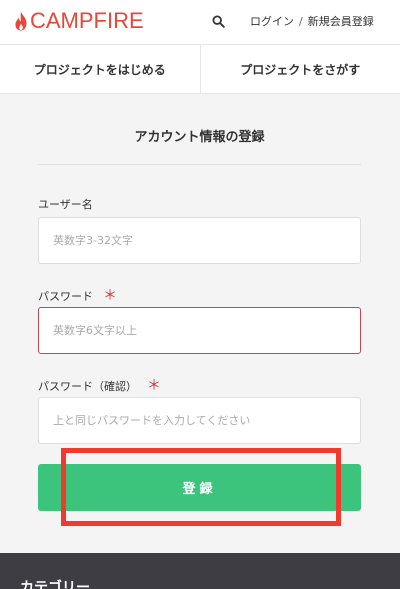 This screenshot has height=589, width=400. What do you see at coordinates (199, 164) in the screenshot?
I see `title-divider` at bounding box center [199, 164].